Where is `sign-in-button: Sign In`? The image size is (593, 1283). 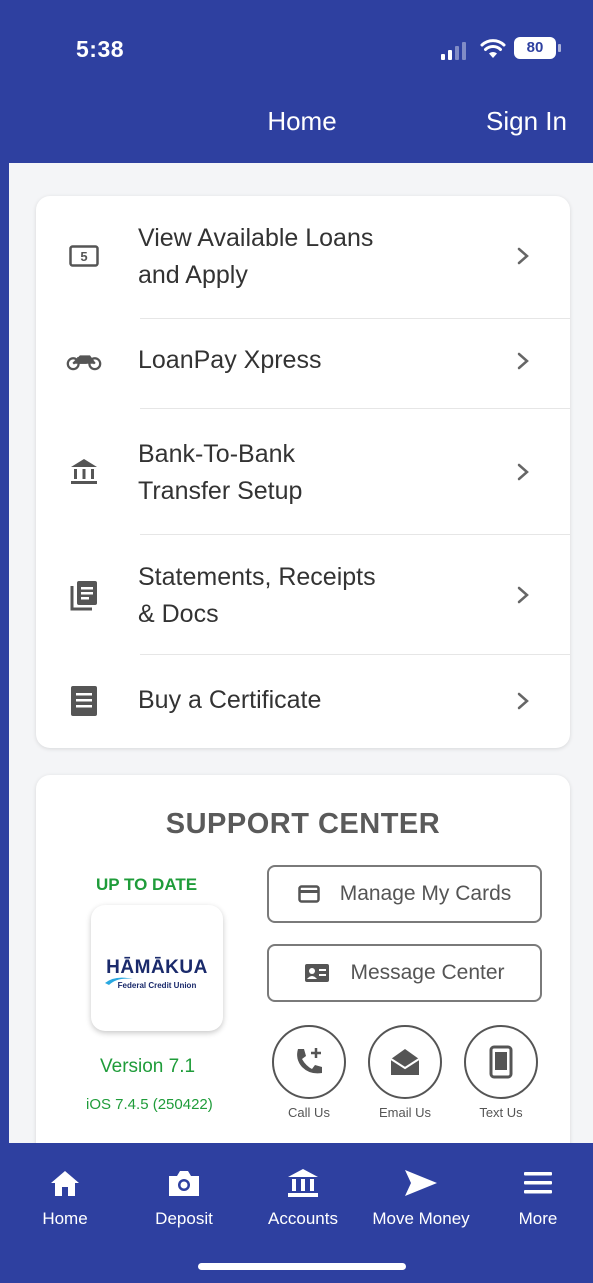
sign-in-button: Sign In is located at coordinates (526, 121).